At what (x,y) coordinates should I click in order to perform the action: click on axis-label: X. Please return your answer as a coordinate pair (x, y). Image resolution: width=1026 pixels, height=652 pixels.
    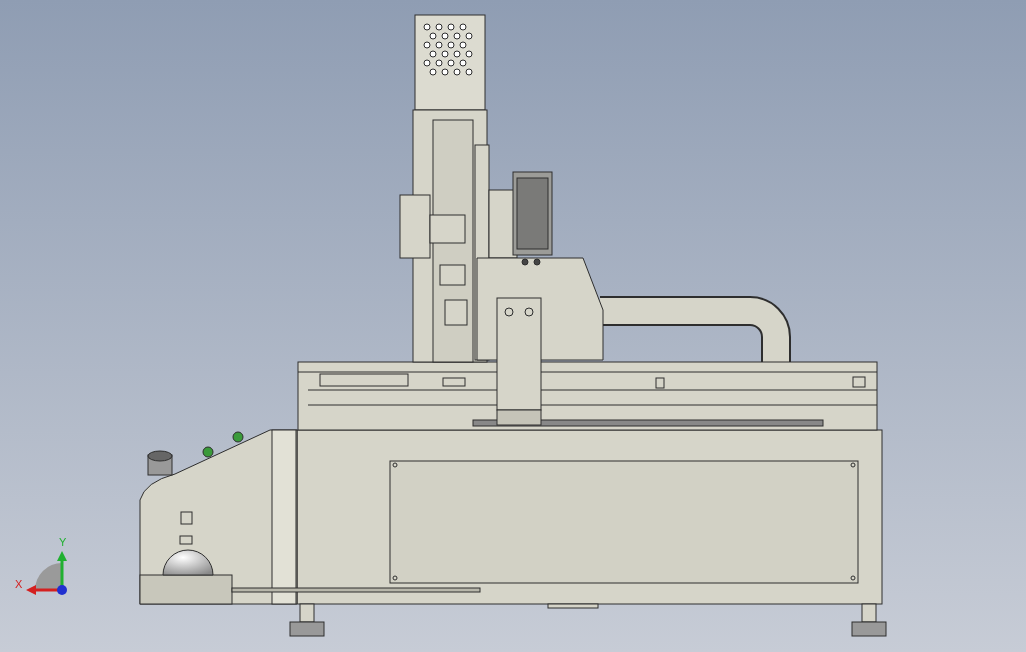
    Looking at the image, I should click on (19, 584).